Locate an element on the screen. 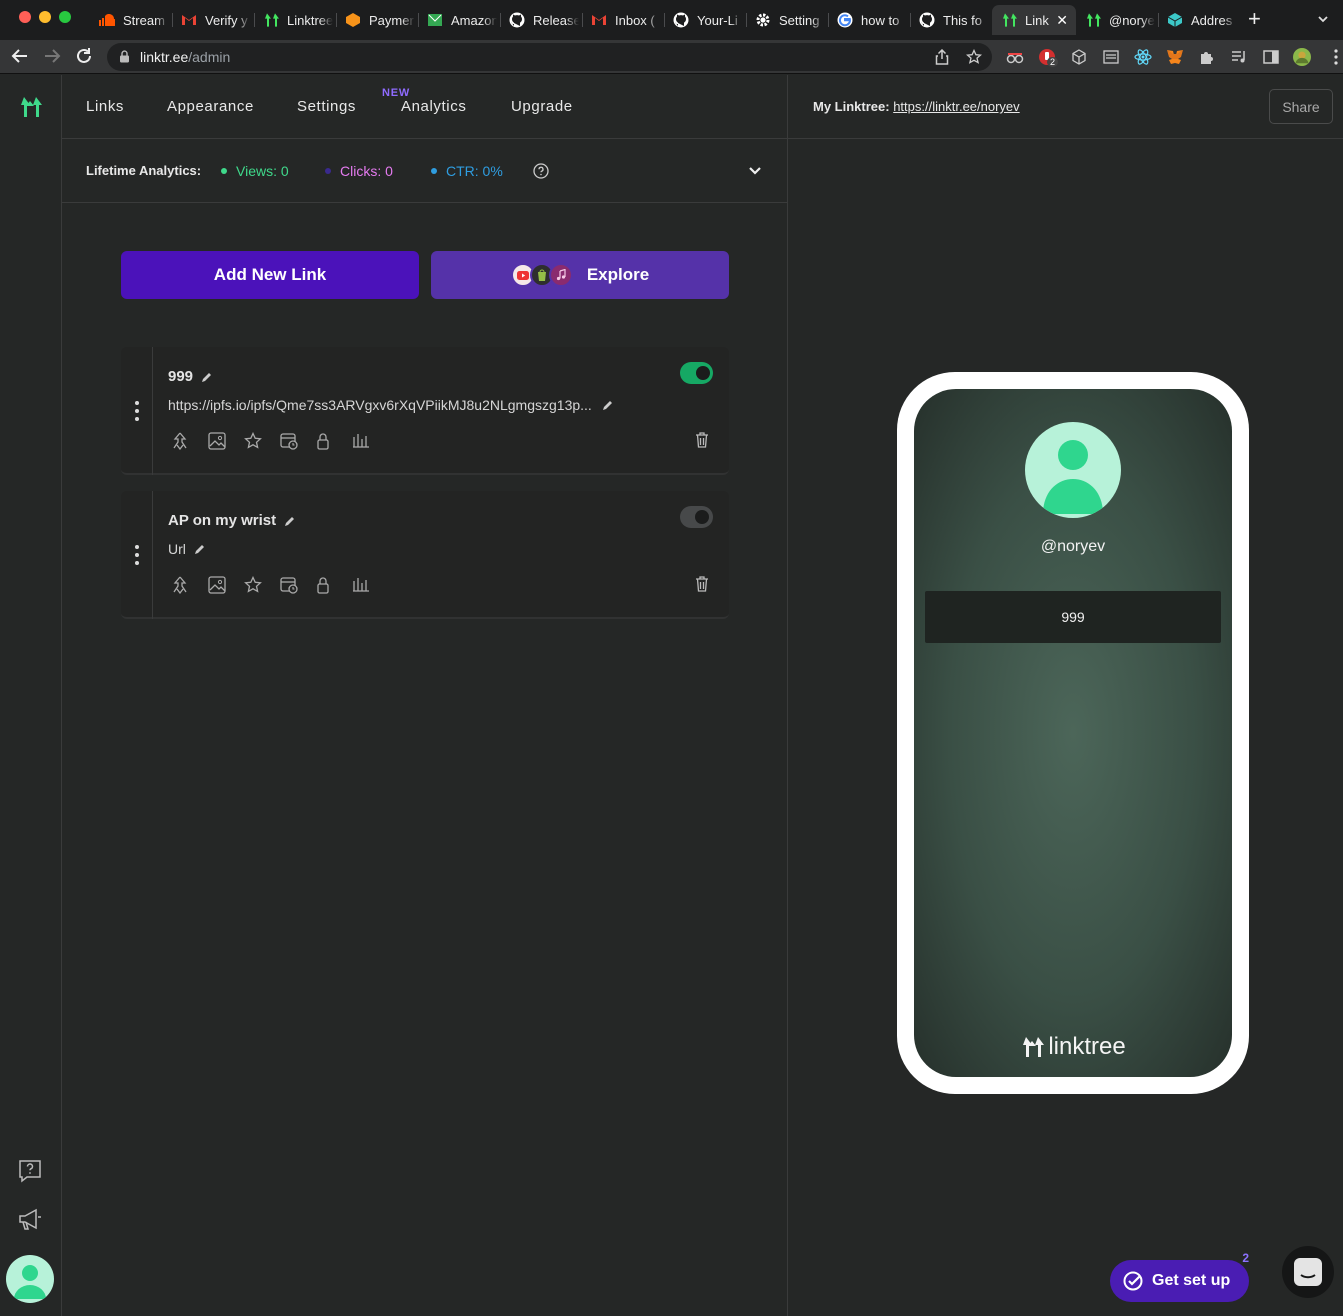  add-new-link-label: Add New Link is located at coordinates (270, 274).